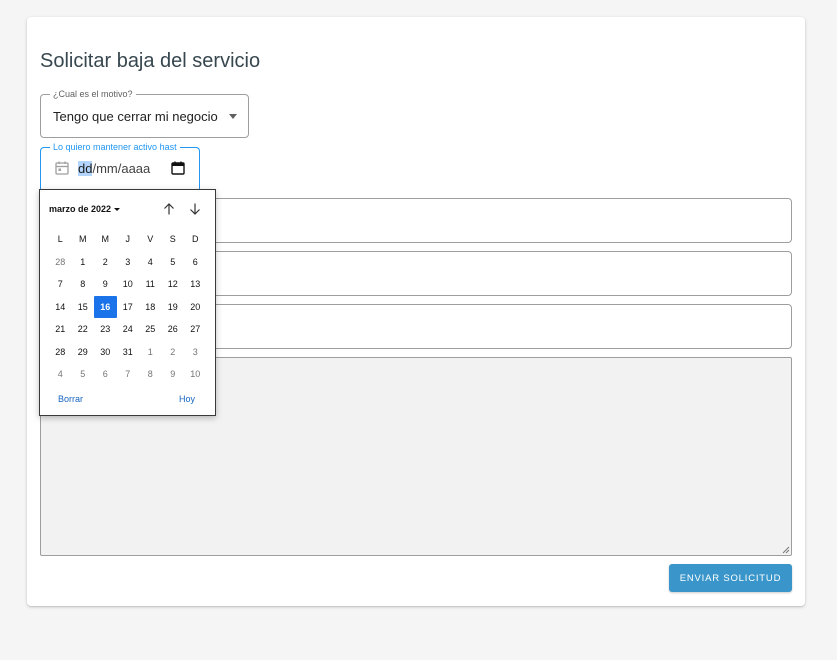 This screenshot has width=837, height=660. Describe the element at coordinates (730, 578) in the screenshot. I see `submit-request-button: ENVIAR SOLICITUD` at that location.